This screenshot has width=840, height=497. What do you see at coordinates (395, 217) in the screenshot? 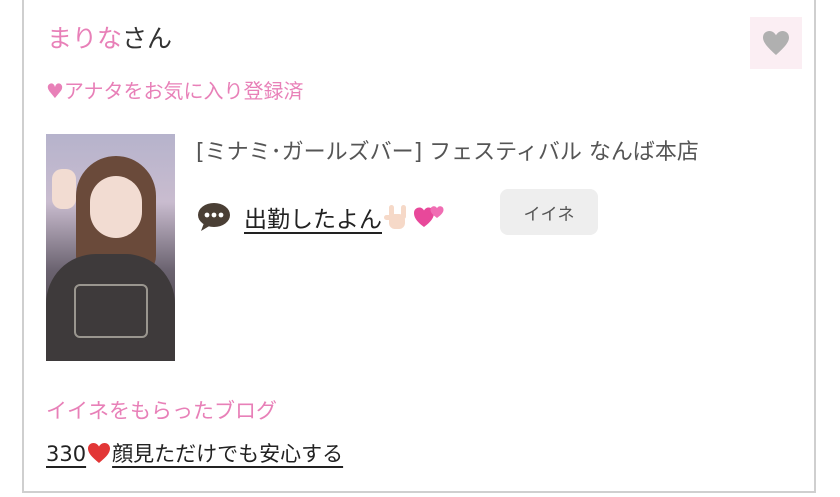
I see `rock-hand-icon` at bounding box center [395, 217].